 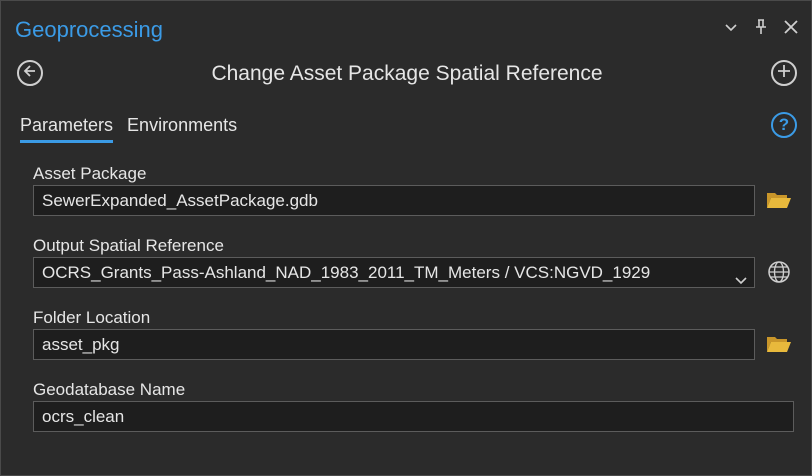 What do you see at coordinates (89, 29) in the screenshot?
I see `pane-title: Geoprocessing` at bounding box center [89, 29].